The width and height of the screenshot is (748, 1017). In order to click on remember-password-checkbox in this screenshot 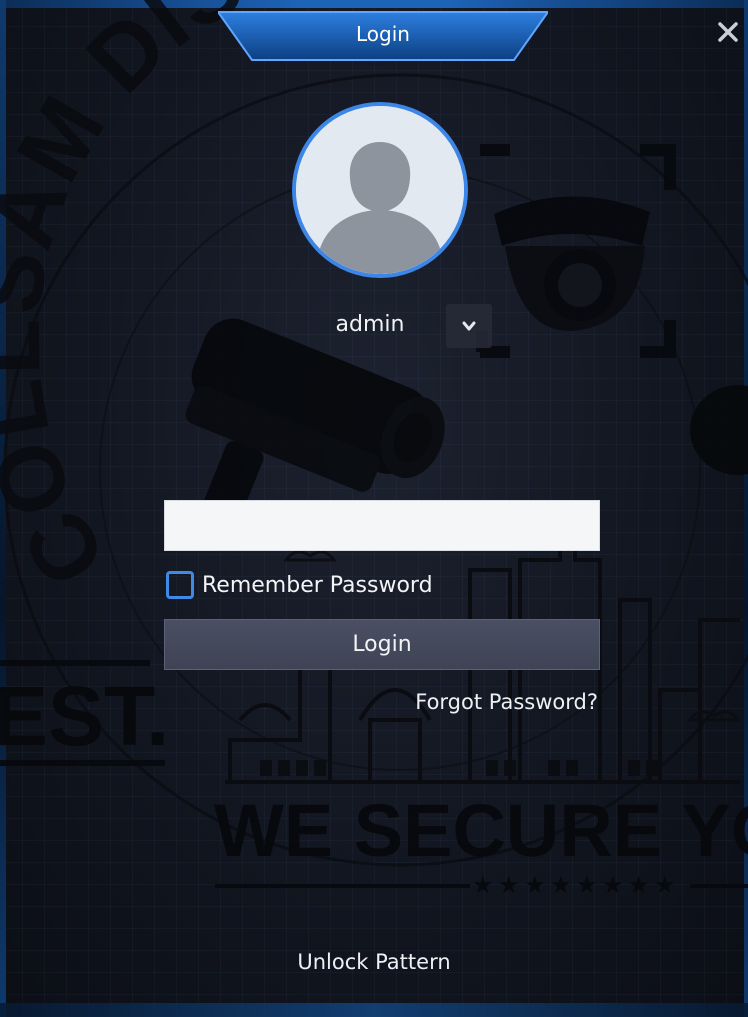, I will do `click(180, 585)`.